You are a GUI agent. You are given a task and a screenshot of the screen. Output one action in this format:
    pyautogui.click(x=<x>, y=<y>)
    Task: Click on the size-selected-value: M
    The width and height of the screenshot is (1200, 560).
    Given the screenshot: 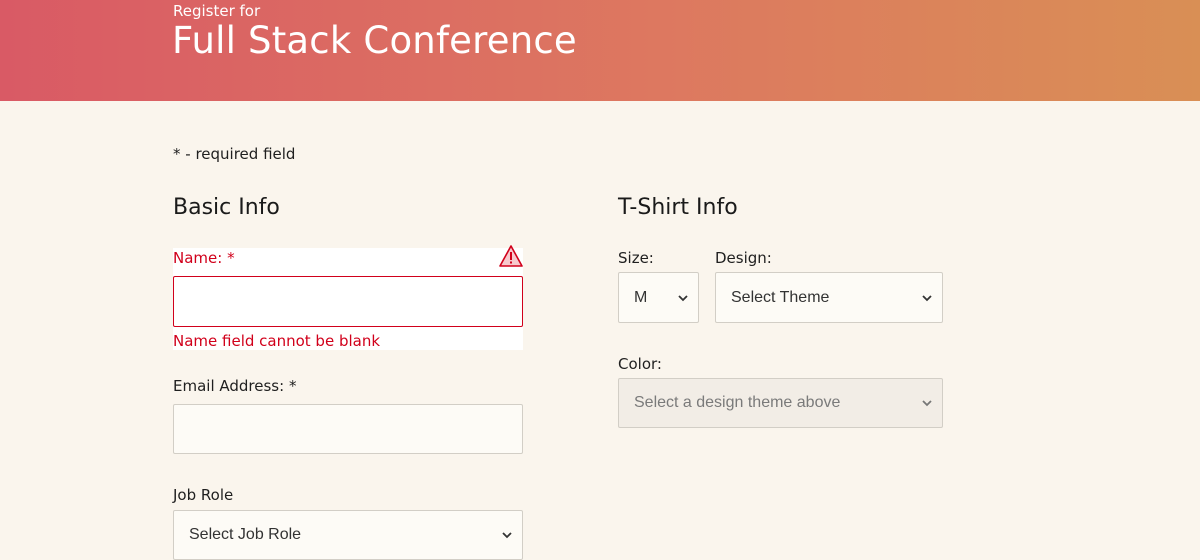 What is the action you would take?
    pyautogui.click(x=641, y=297)
    